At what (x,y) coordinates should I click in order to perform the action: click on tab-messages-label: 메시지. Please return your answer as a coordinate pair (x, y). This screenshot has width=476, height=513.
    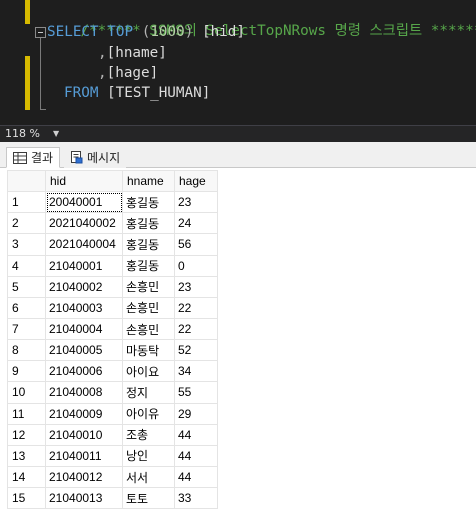
    Looking at the image, I should click on (104, 157).